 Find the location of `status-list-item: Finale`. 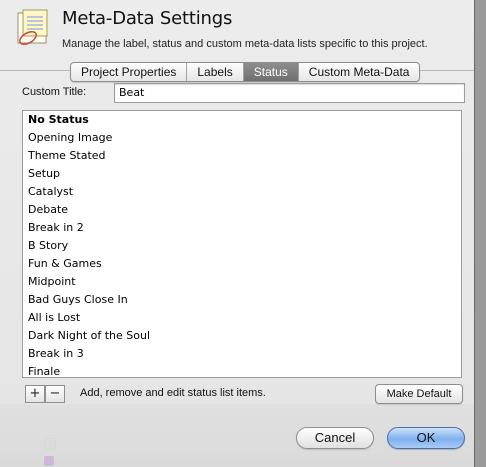

status-list-item: Finale is located at coordinates (242, 370).